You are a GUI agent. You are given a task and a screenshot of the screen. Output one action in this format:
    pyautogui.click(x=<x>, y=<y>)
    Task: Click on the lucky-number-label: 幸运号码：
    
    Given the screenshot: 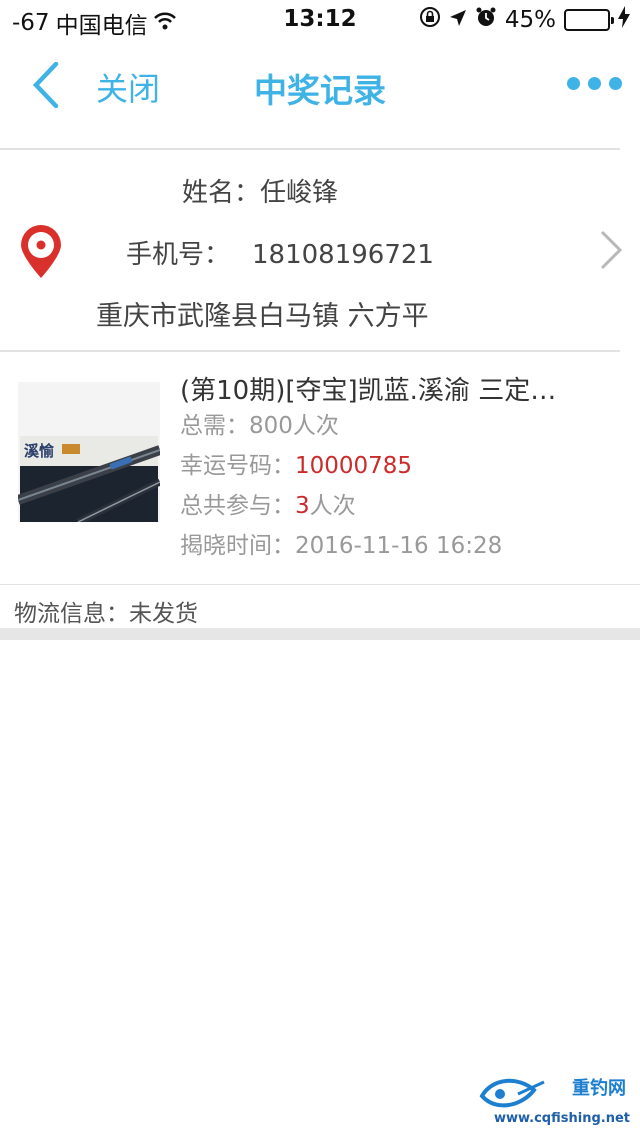 What is the action you would take?
    pyautogui.click(x=237, y=466)
    